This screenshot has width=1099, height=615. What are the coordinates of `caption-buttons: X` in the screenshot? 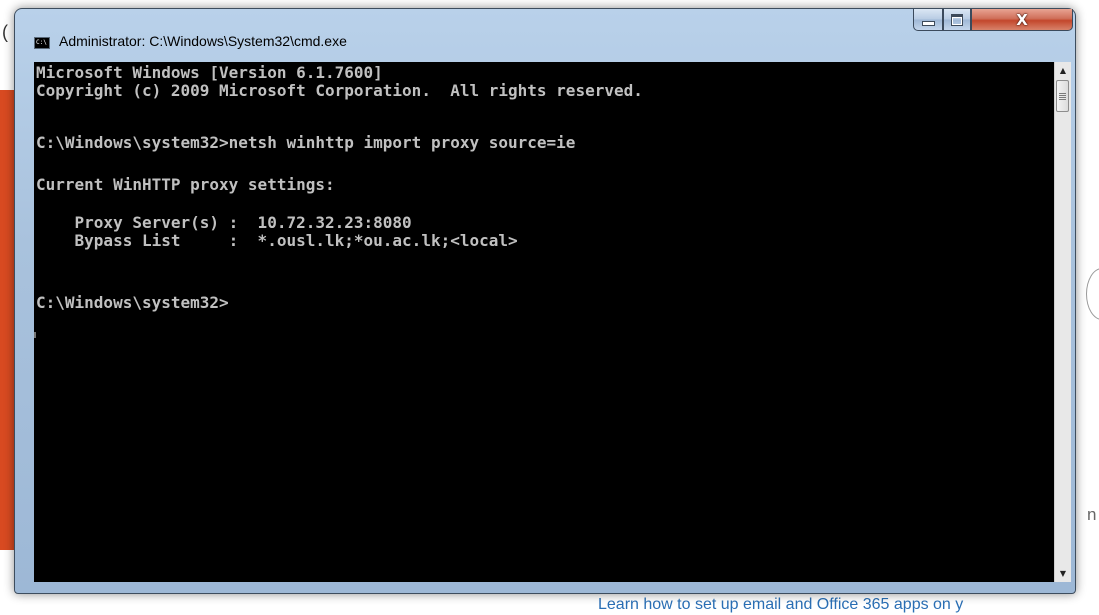 It's located at (993, 20).